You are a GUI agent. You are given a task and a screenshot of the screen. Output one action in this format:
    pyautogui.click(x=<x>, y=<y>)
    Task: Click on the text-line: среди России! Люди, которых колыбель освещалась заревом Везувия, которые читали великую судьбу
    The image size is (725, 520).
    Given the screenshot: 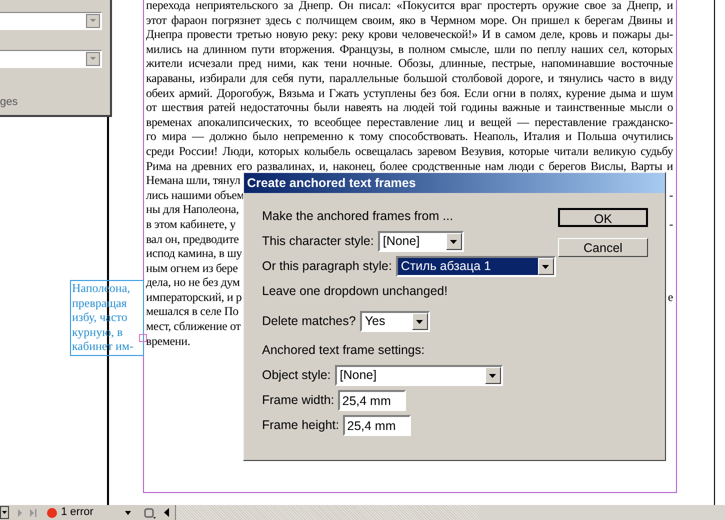 What is the action you would take?
    pyautogui.click(x=409, y=151)
    